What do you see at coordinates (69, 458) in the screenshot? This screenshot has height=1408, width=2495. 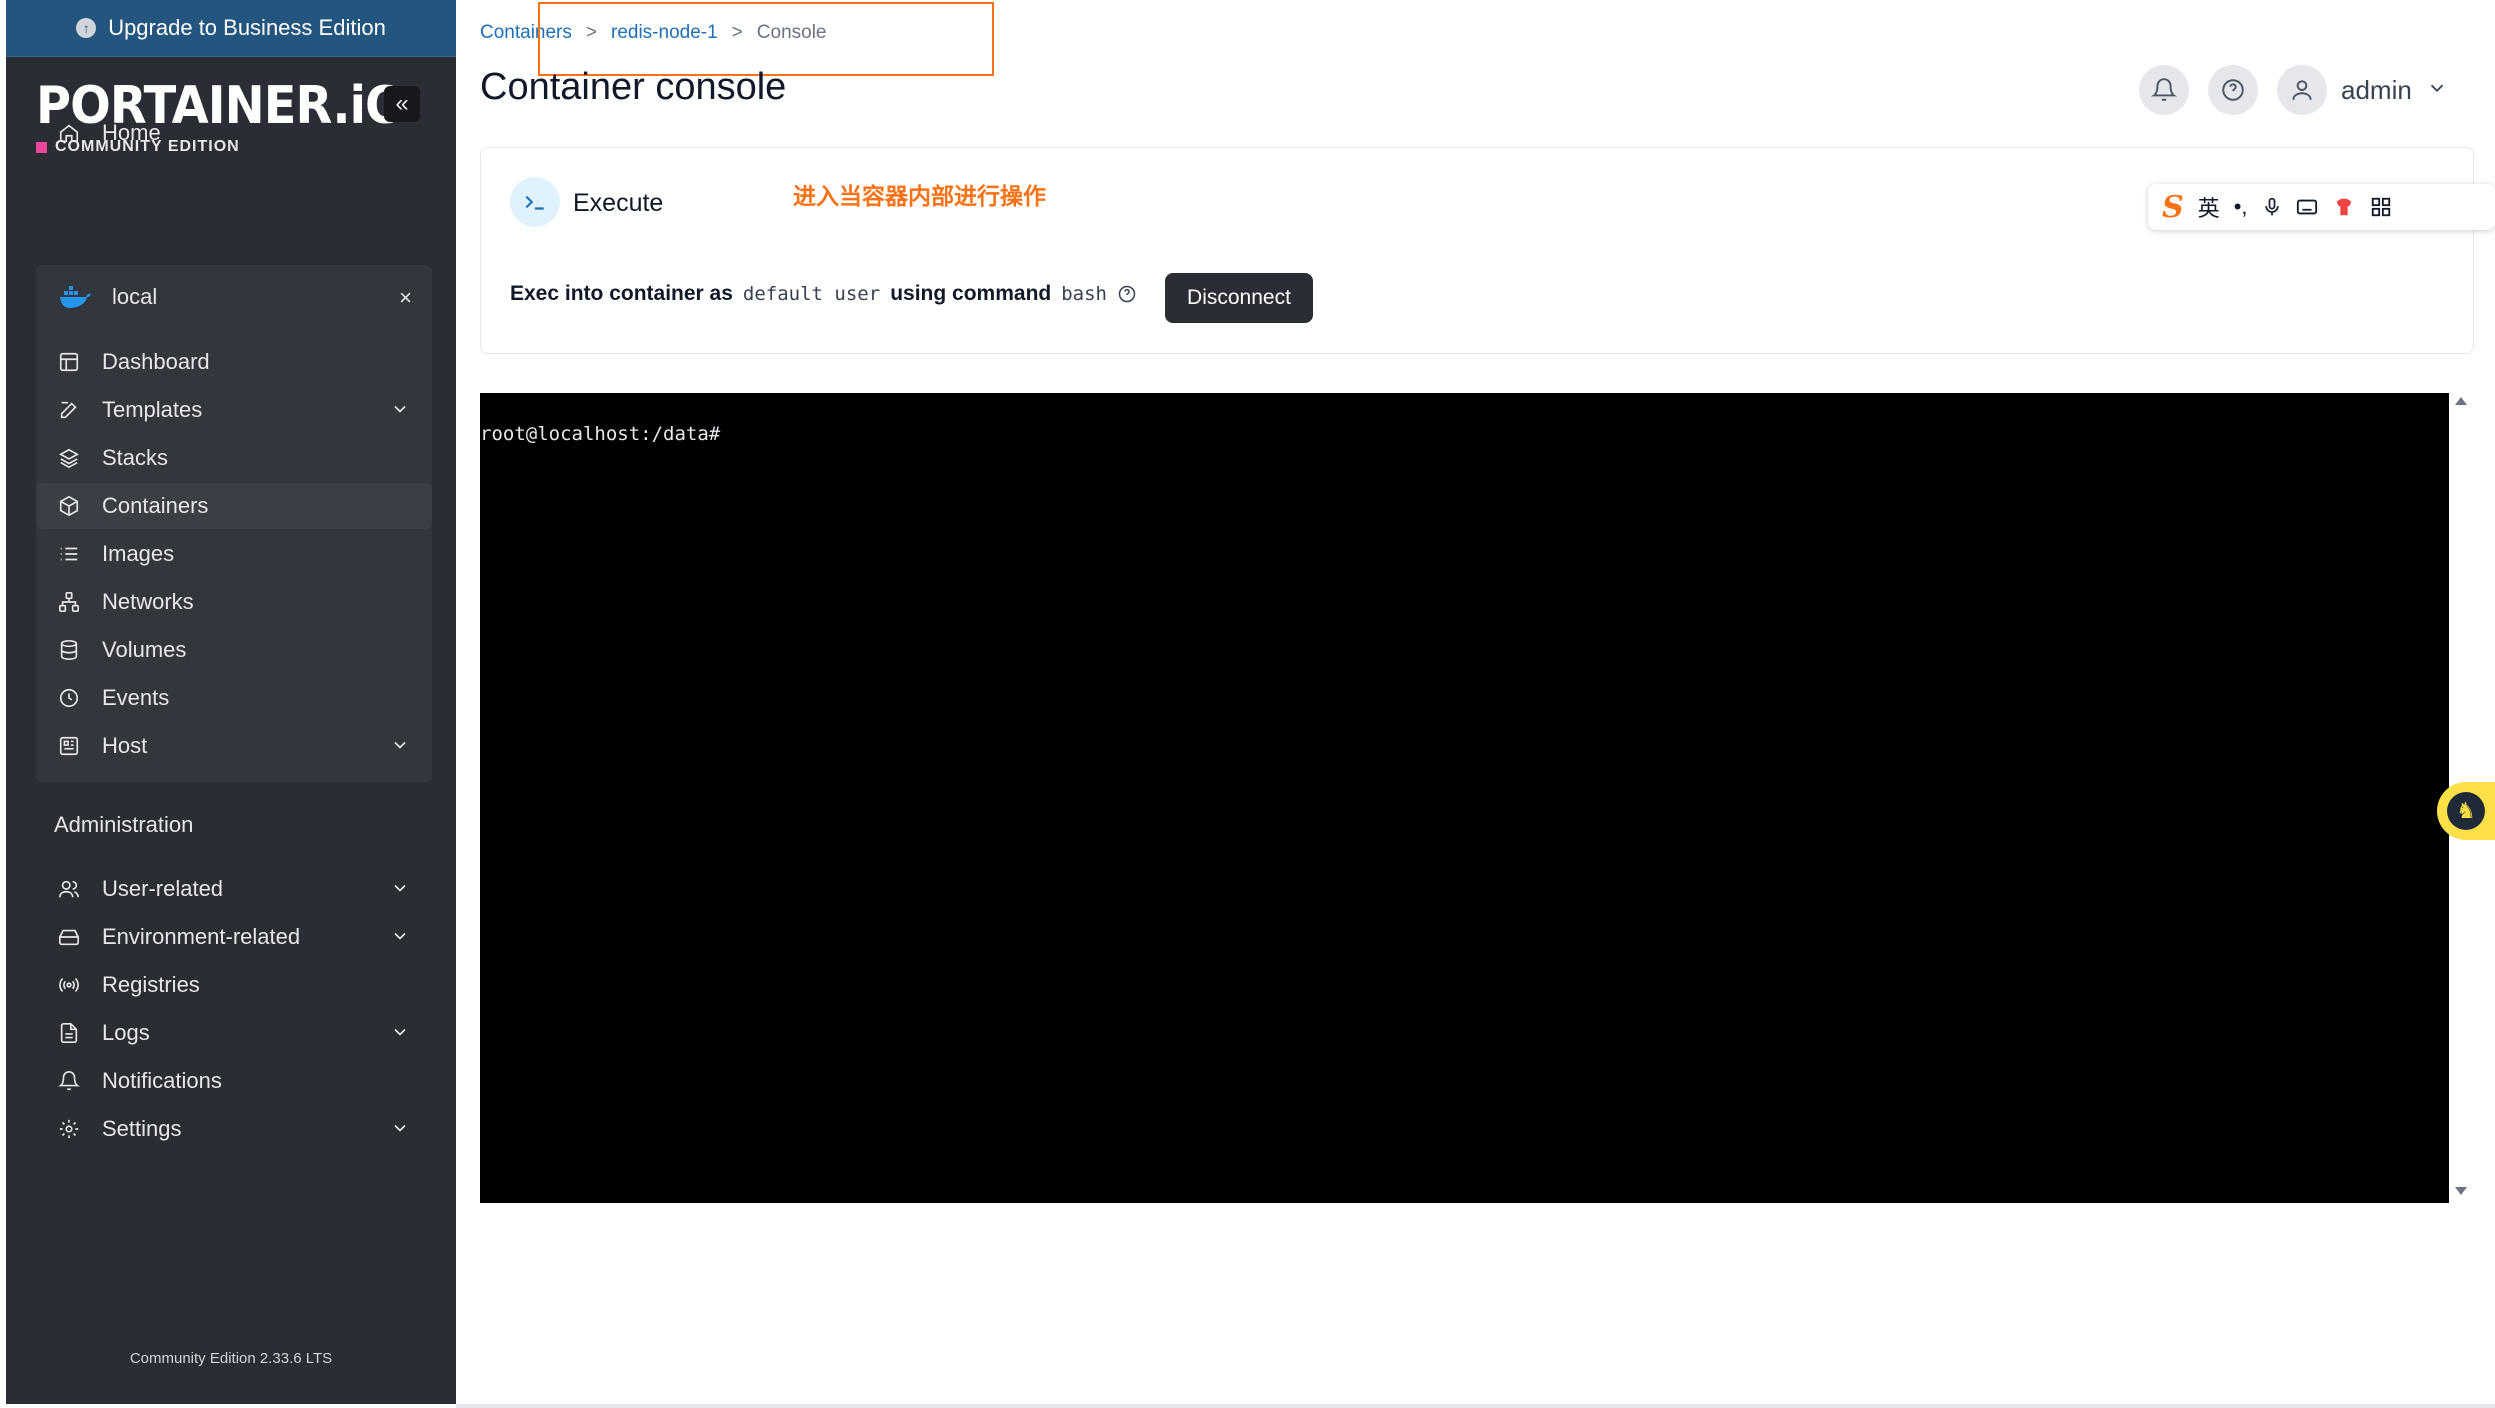 I see `layers-icon` at bounding box center [69, 458].